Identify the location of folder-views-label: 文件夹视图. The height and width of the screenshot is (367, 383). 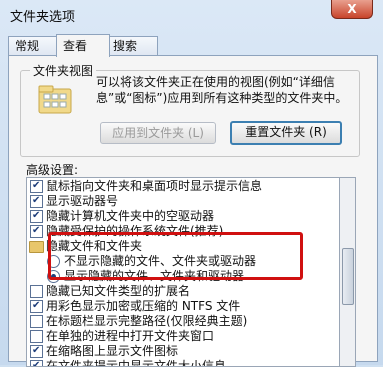
(63, 70).